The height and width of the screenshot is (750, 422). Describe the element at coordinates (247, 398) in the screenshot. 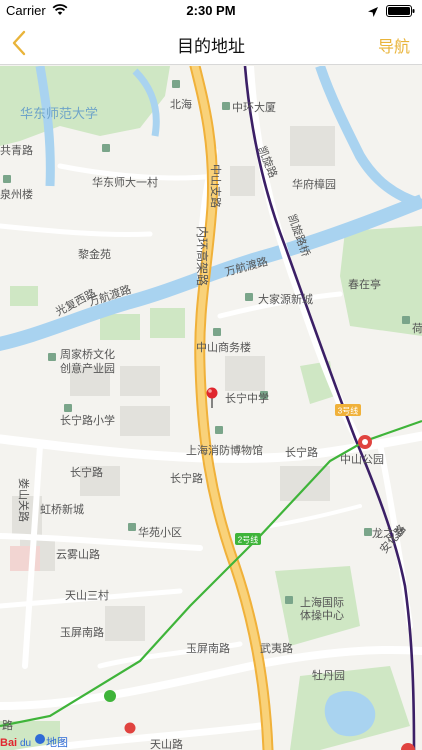

I see `svg-text: 长宁中学` at that location.